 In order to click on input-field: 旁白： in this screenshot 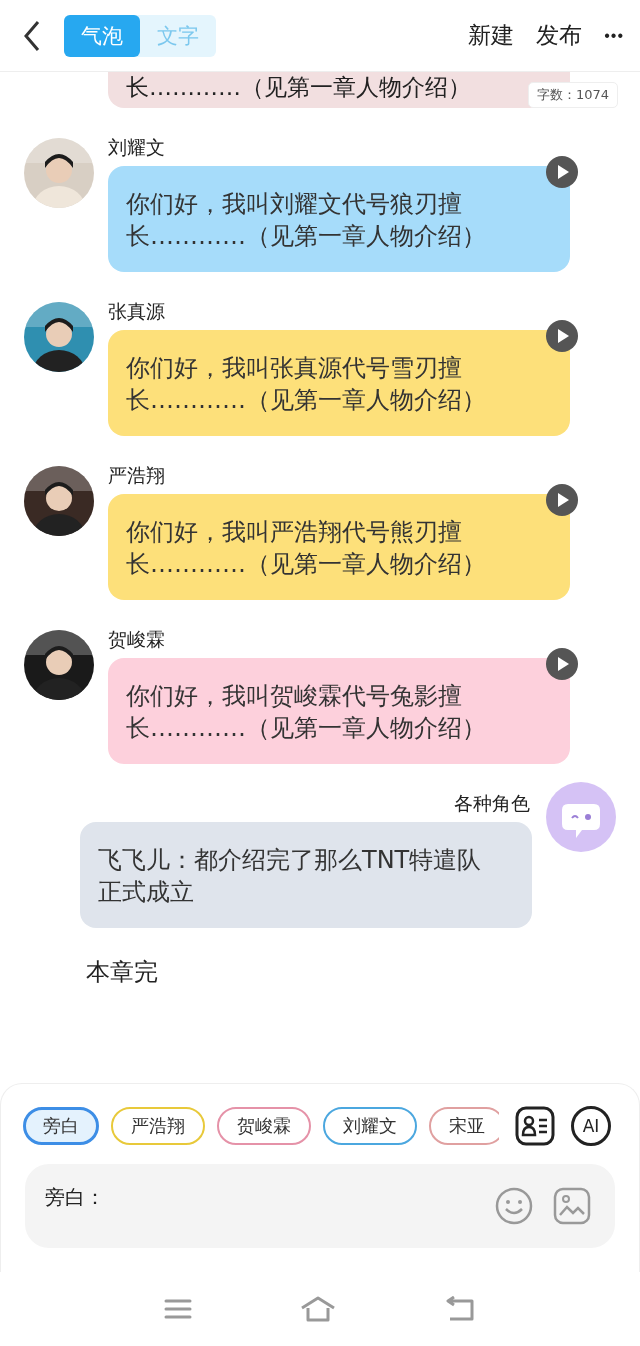, I will do `click(320, 1206)`.